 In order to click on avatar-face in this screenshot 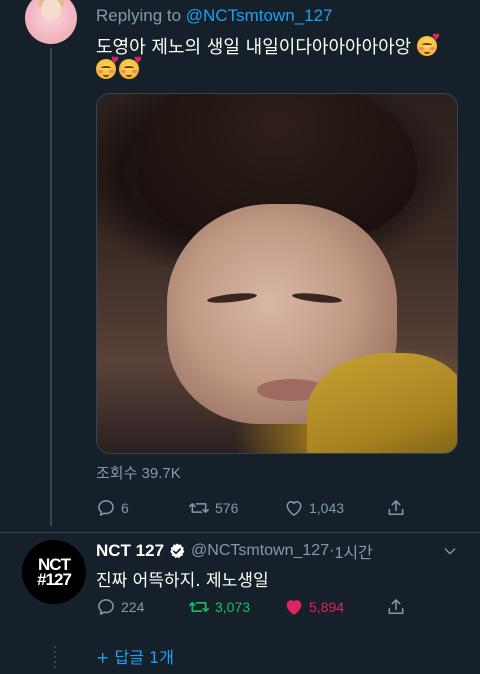, I will do `click(51, 10)`.